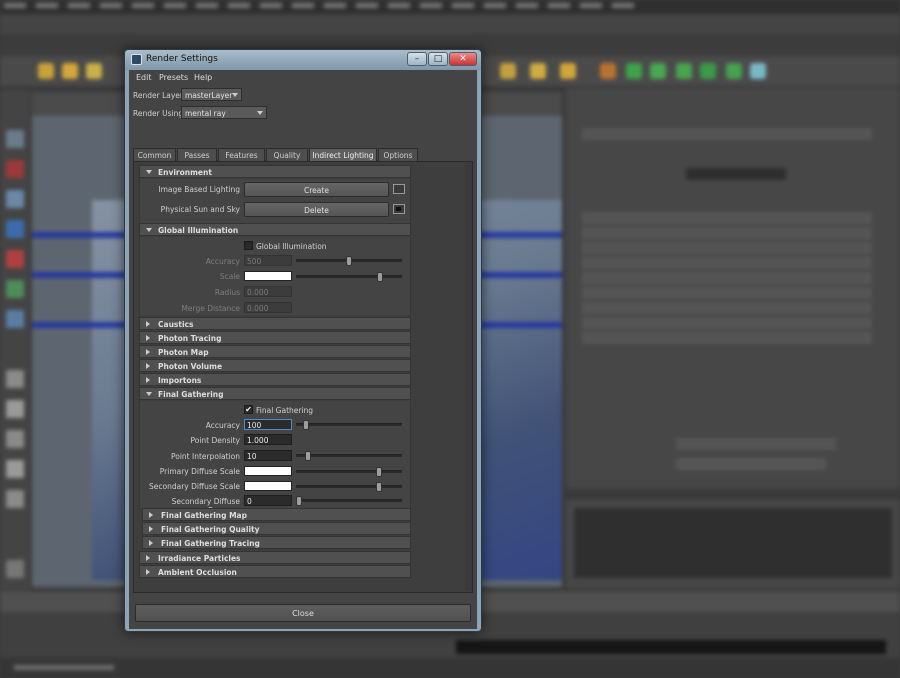 Image resolution: width=900 pixels, height=678 pixels. What do you see at coordinates (199, 189) in the screenshot?
I see `ibl-label: Image Based Lighting` at bounding box center [199, 189].